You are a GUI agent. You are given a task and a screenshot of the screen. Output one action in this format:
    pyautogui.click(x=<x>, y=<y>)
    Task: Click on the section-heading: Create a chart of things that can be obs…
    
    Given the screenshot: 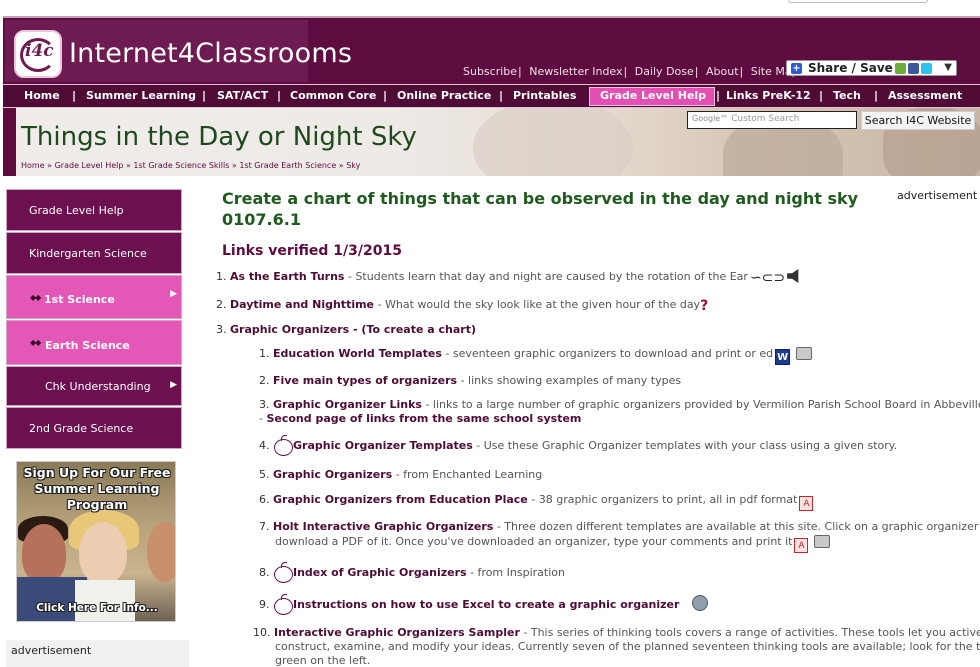 What is the action you would take?
    pyautogui.click(x=540, y=209)
    